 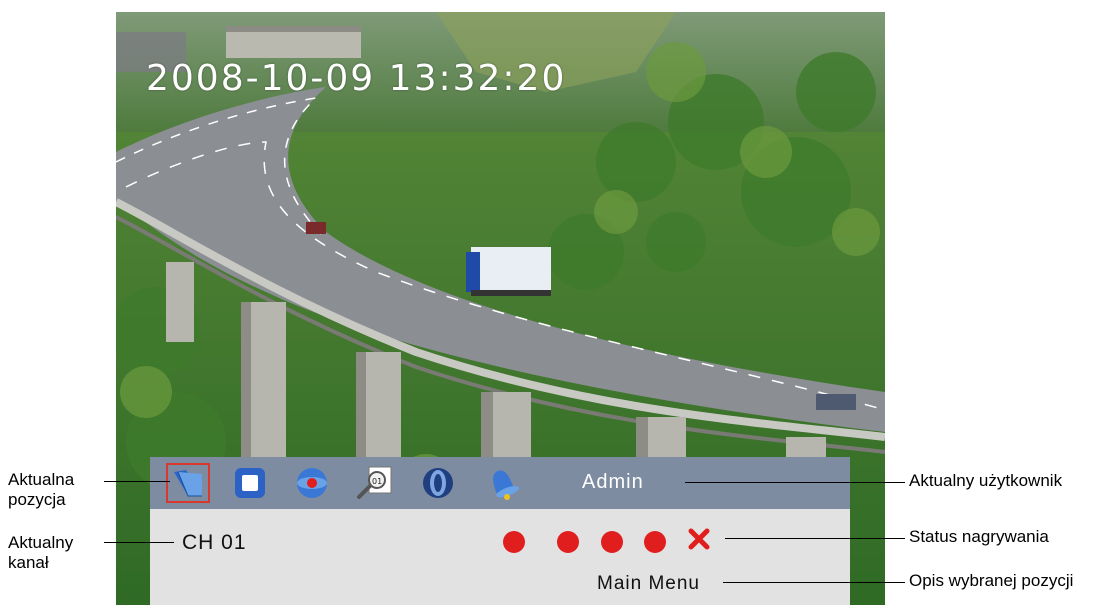 What do you see at coordinates (500, 557) in the screenshot?
I see `osd-status-panel` at bounding box center [500, 557].